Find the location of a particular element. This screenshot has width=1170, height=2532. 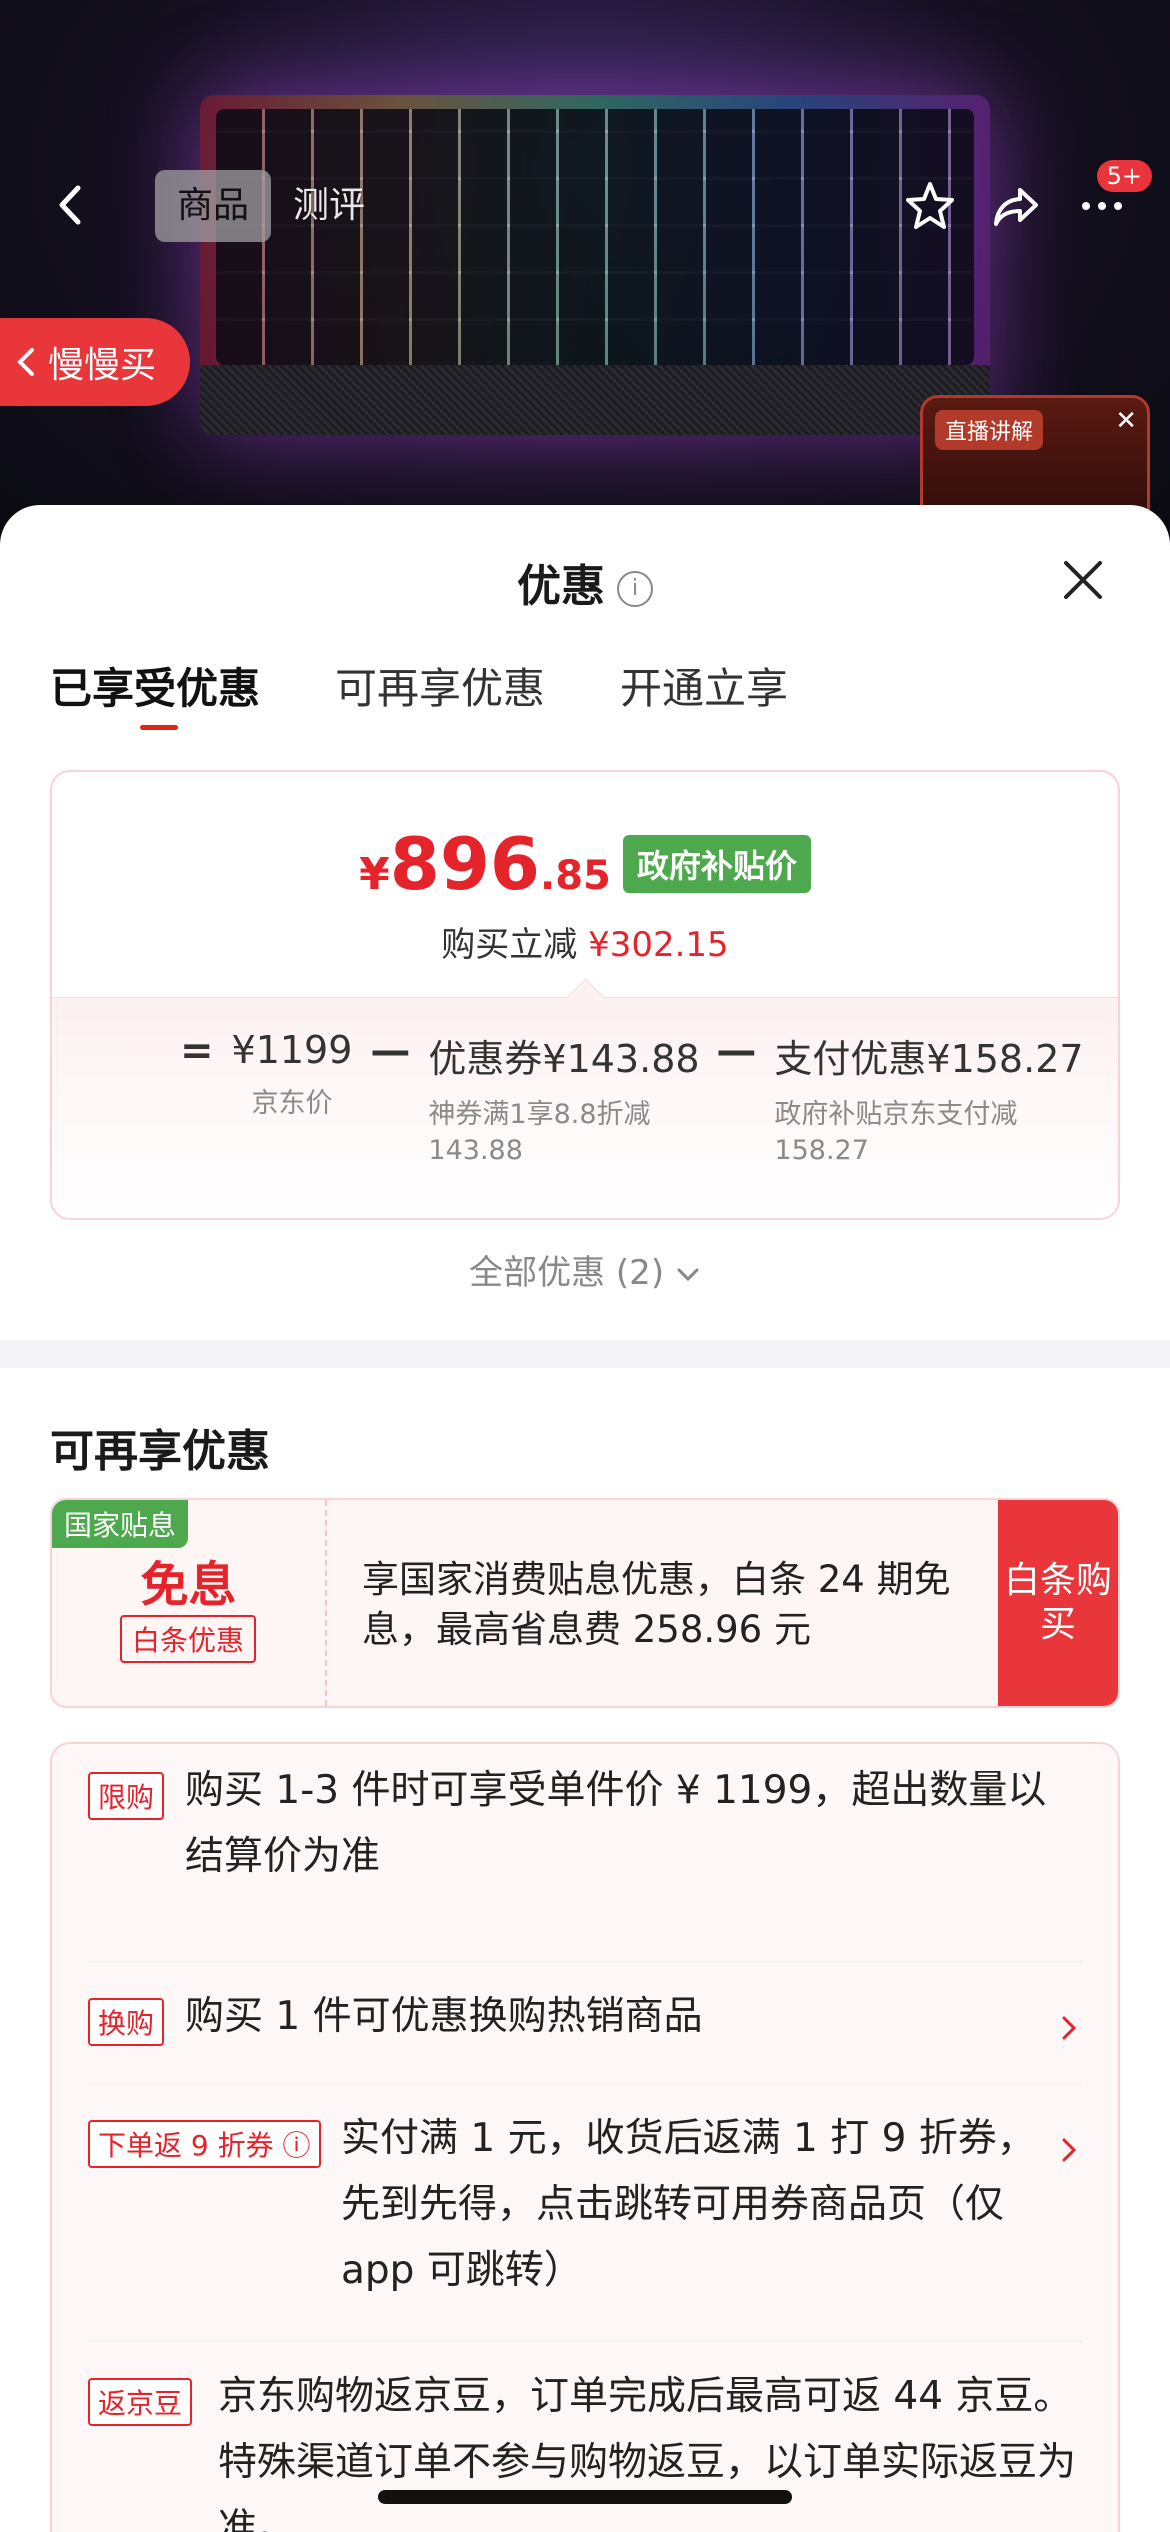

tab-activate: 开通立享 is located at coordinates (704, 685).